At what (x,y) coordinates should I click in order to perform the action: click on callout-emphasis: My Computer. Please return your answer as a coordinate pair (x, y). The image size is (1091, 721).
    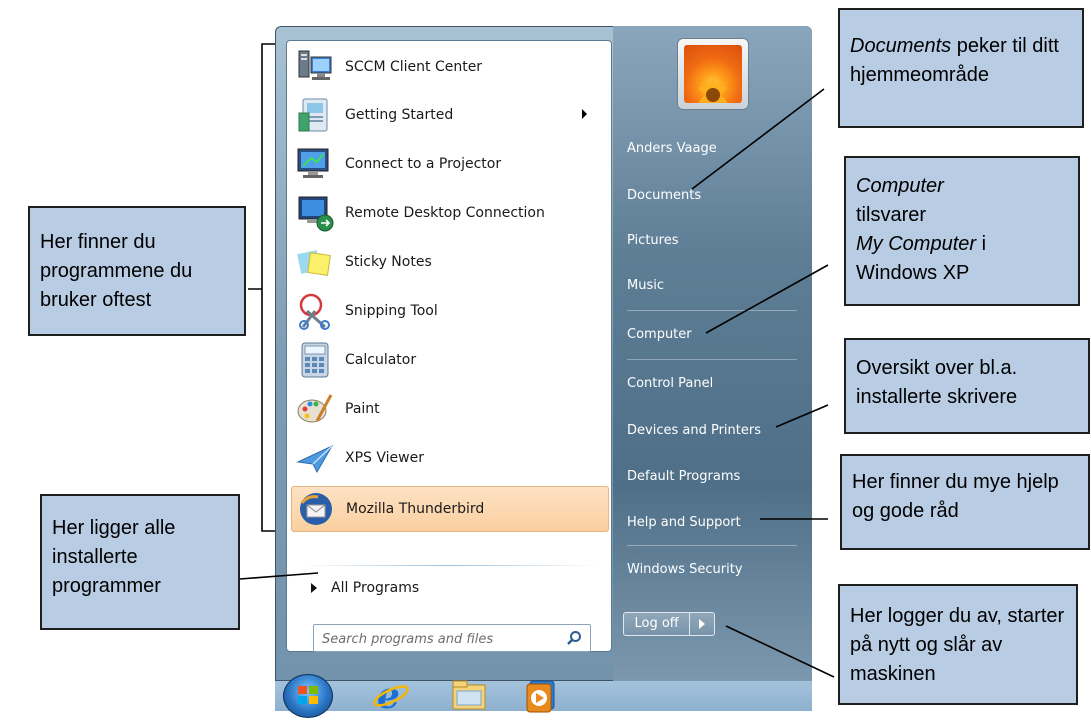
    Looking at the image, I should click on (916, 244).